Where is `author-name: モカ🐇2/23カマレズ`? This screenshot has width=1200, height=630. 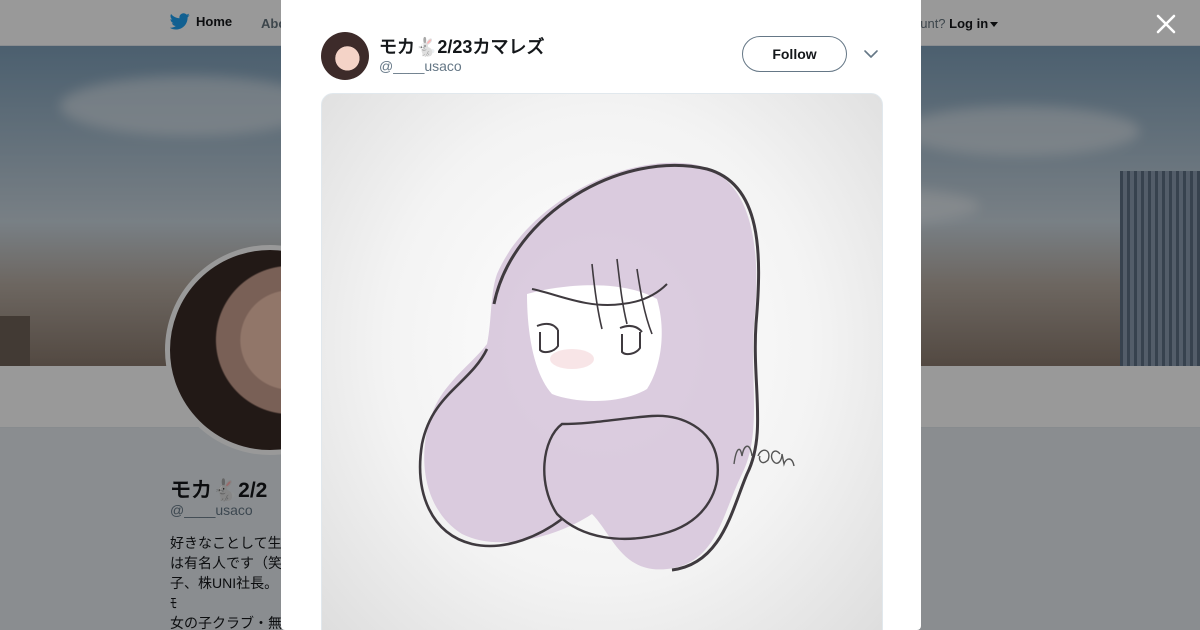 author-name: モカ🐇2/23カマレズ is located at coordinates (461, 46).